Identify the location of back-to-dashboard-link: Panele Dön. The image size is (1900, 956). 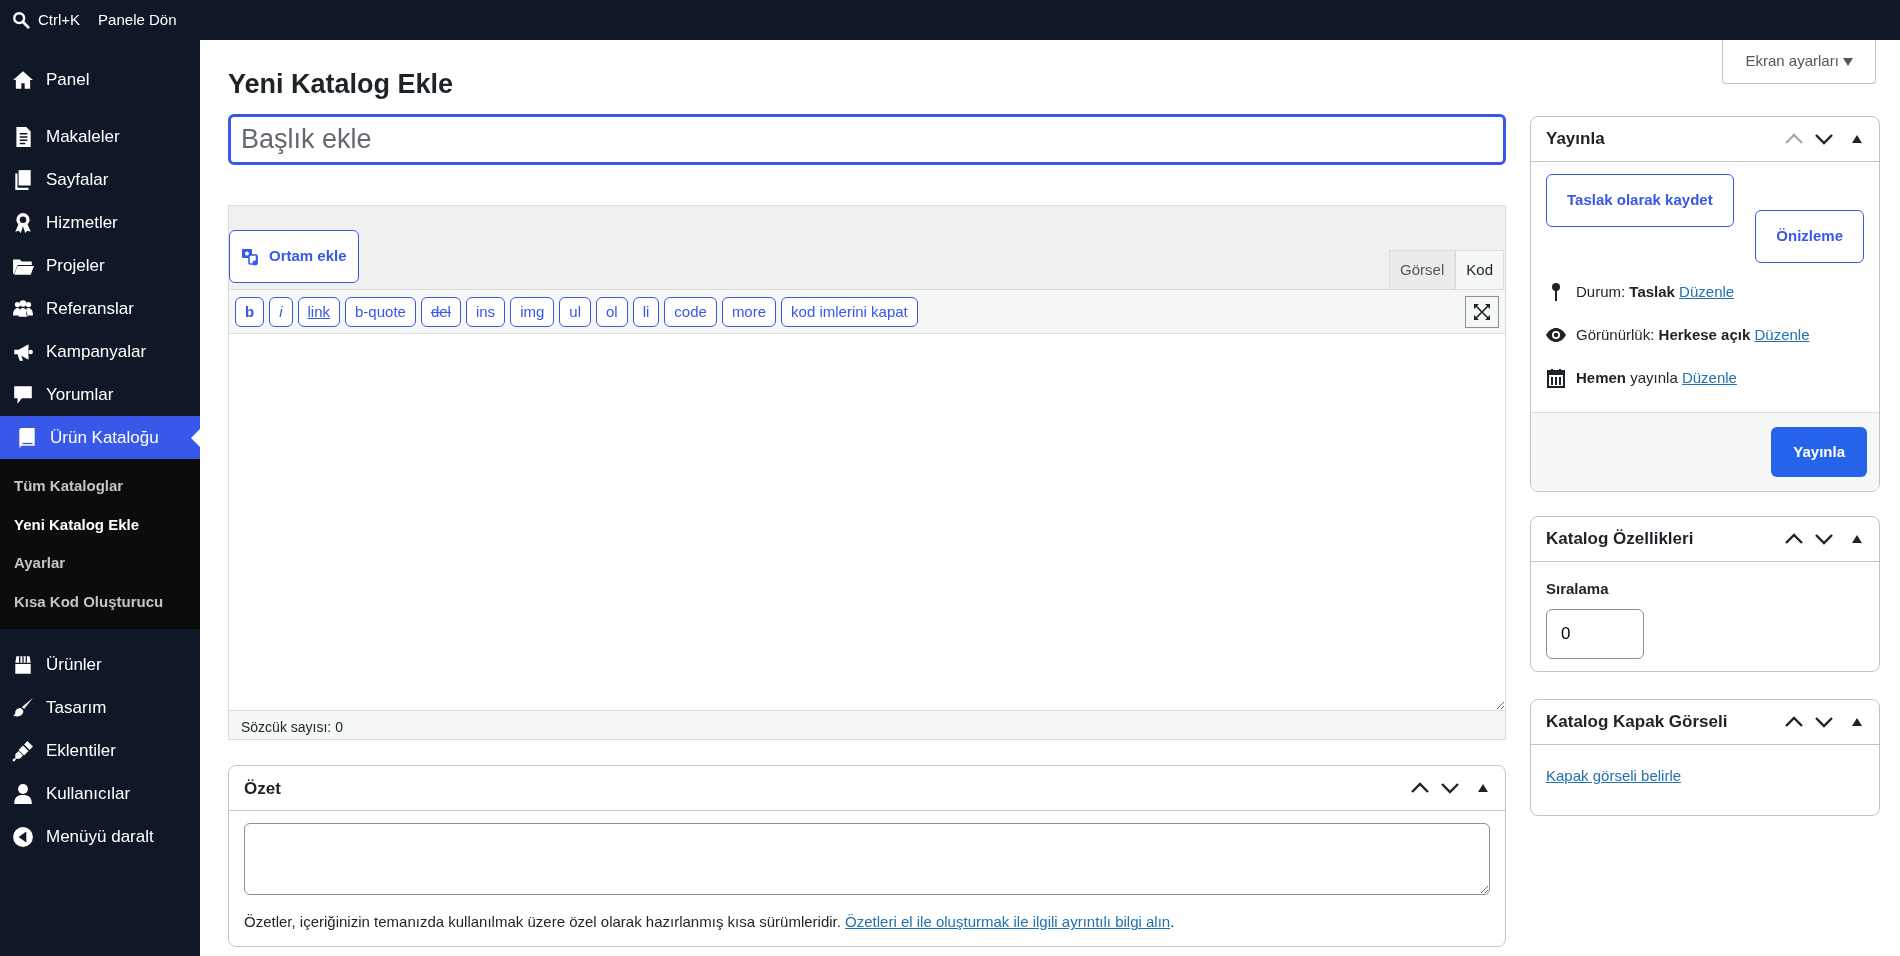
(137, 20).